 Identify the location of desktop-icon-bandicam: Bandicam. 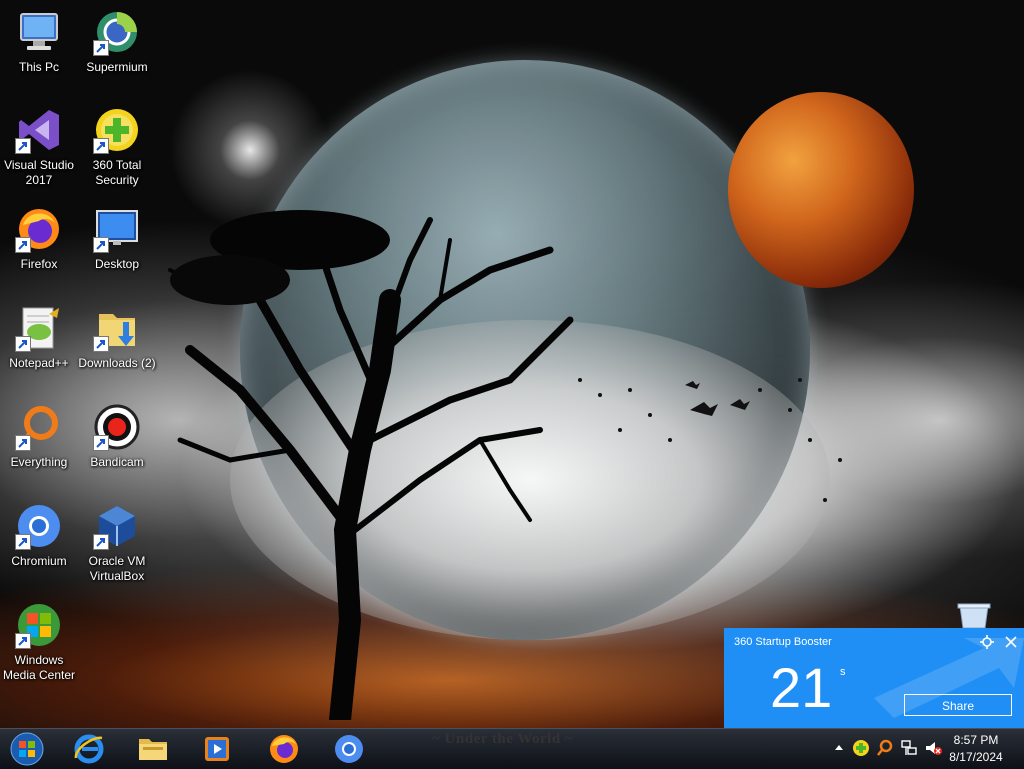
(117, 436).